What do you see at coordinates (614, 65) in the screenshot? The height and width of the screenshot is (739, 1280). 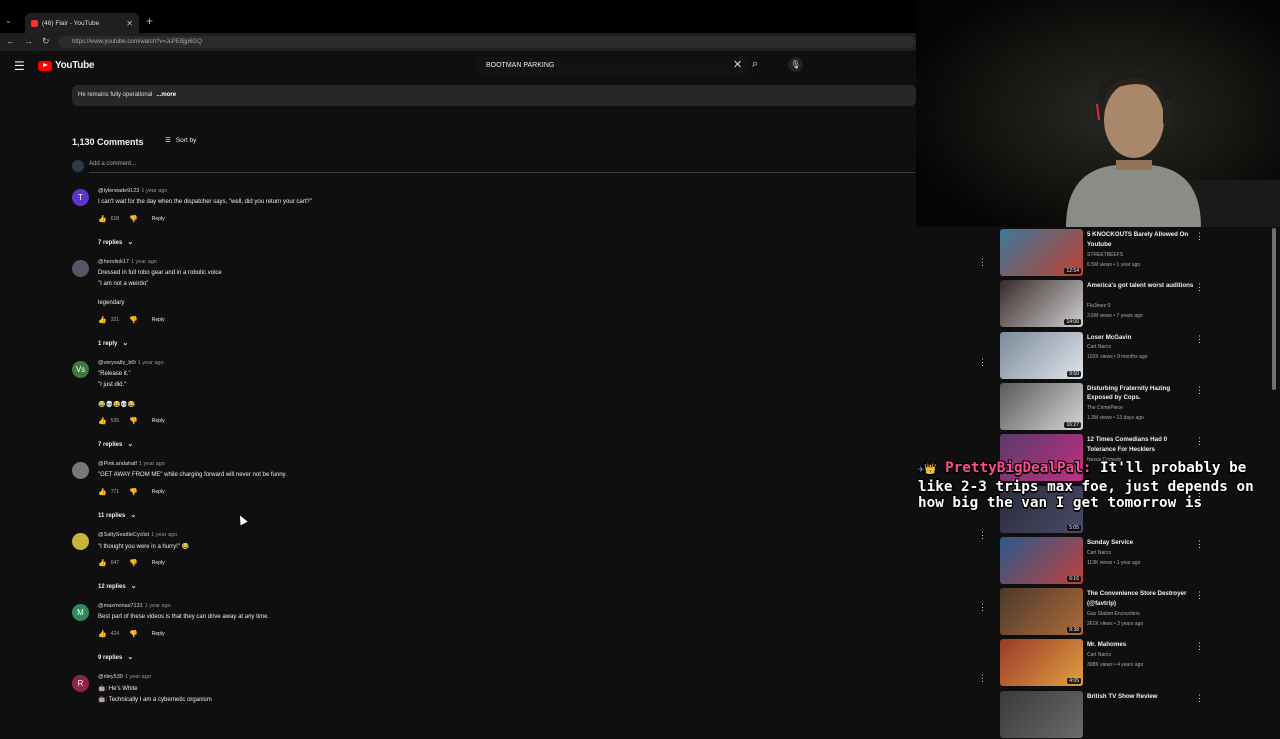 I see `search-input: BOOTMAN PARKING` at bounding box center [614, 65].